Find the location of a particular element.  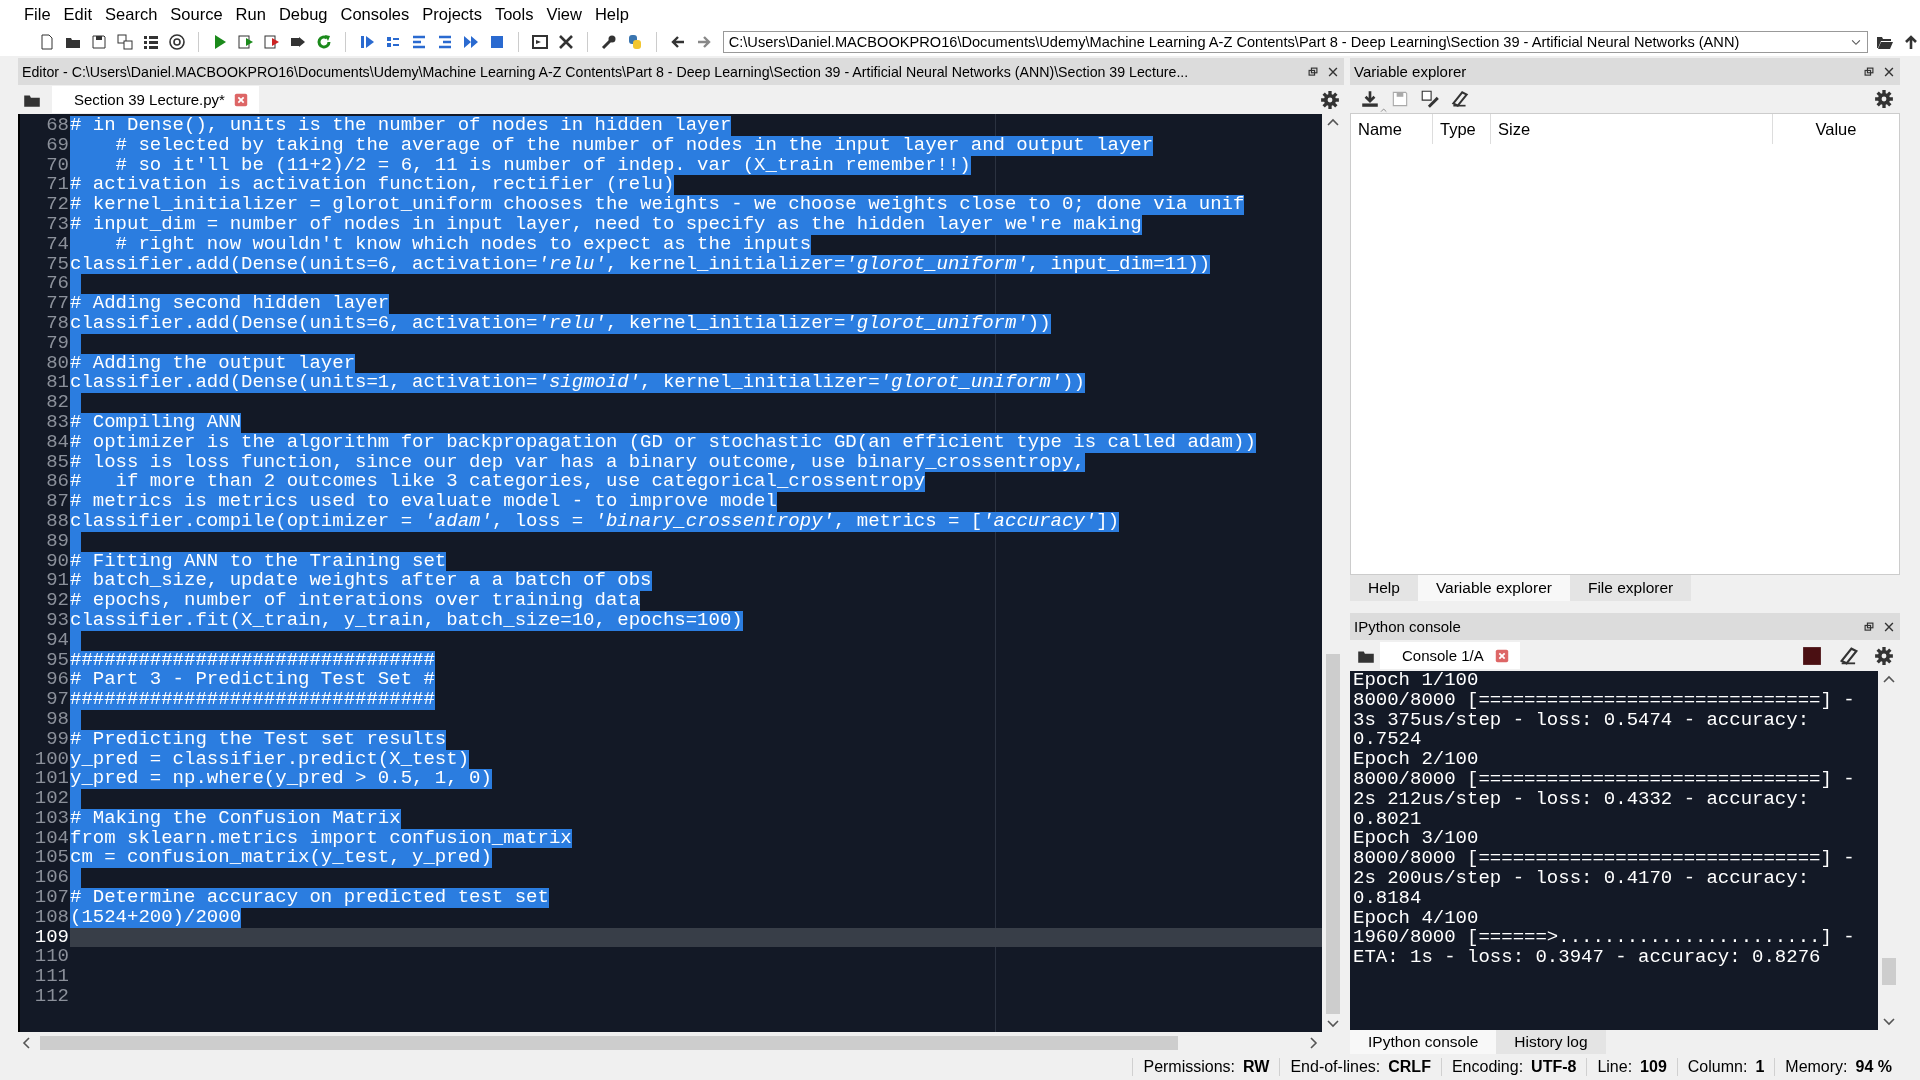

status-label: Permissions: is located at coordinates (1189, 1067).